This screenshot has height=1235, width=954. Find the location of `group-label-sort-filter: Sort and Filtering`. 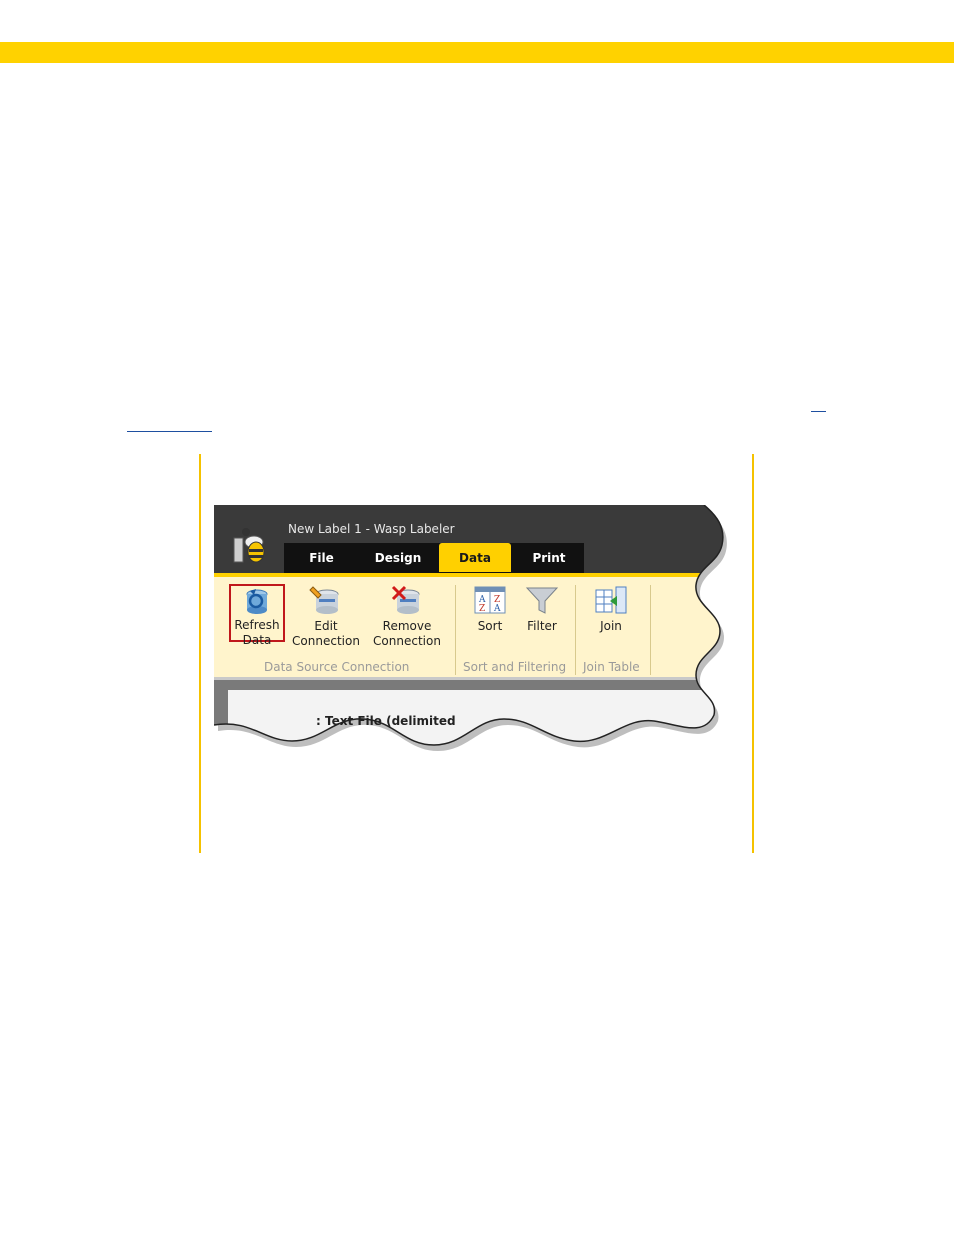

group-label-sort-filter: Sort and Filtering is located at coordinates (515, 667).